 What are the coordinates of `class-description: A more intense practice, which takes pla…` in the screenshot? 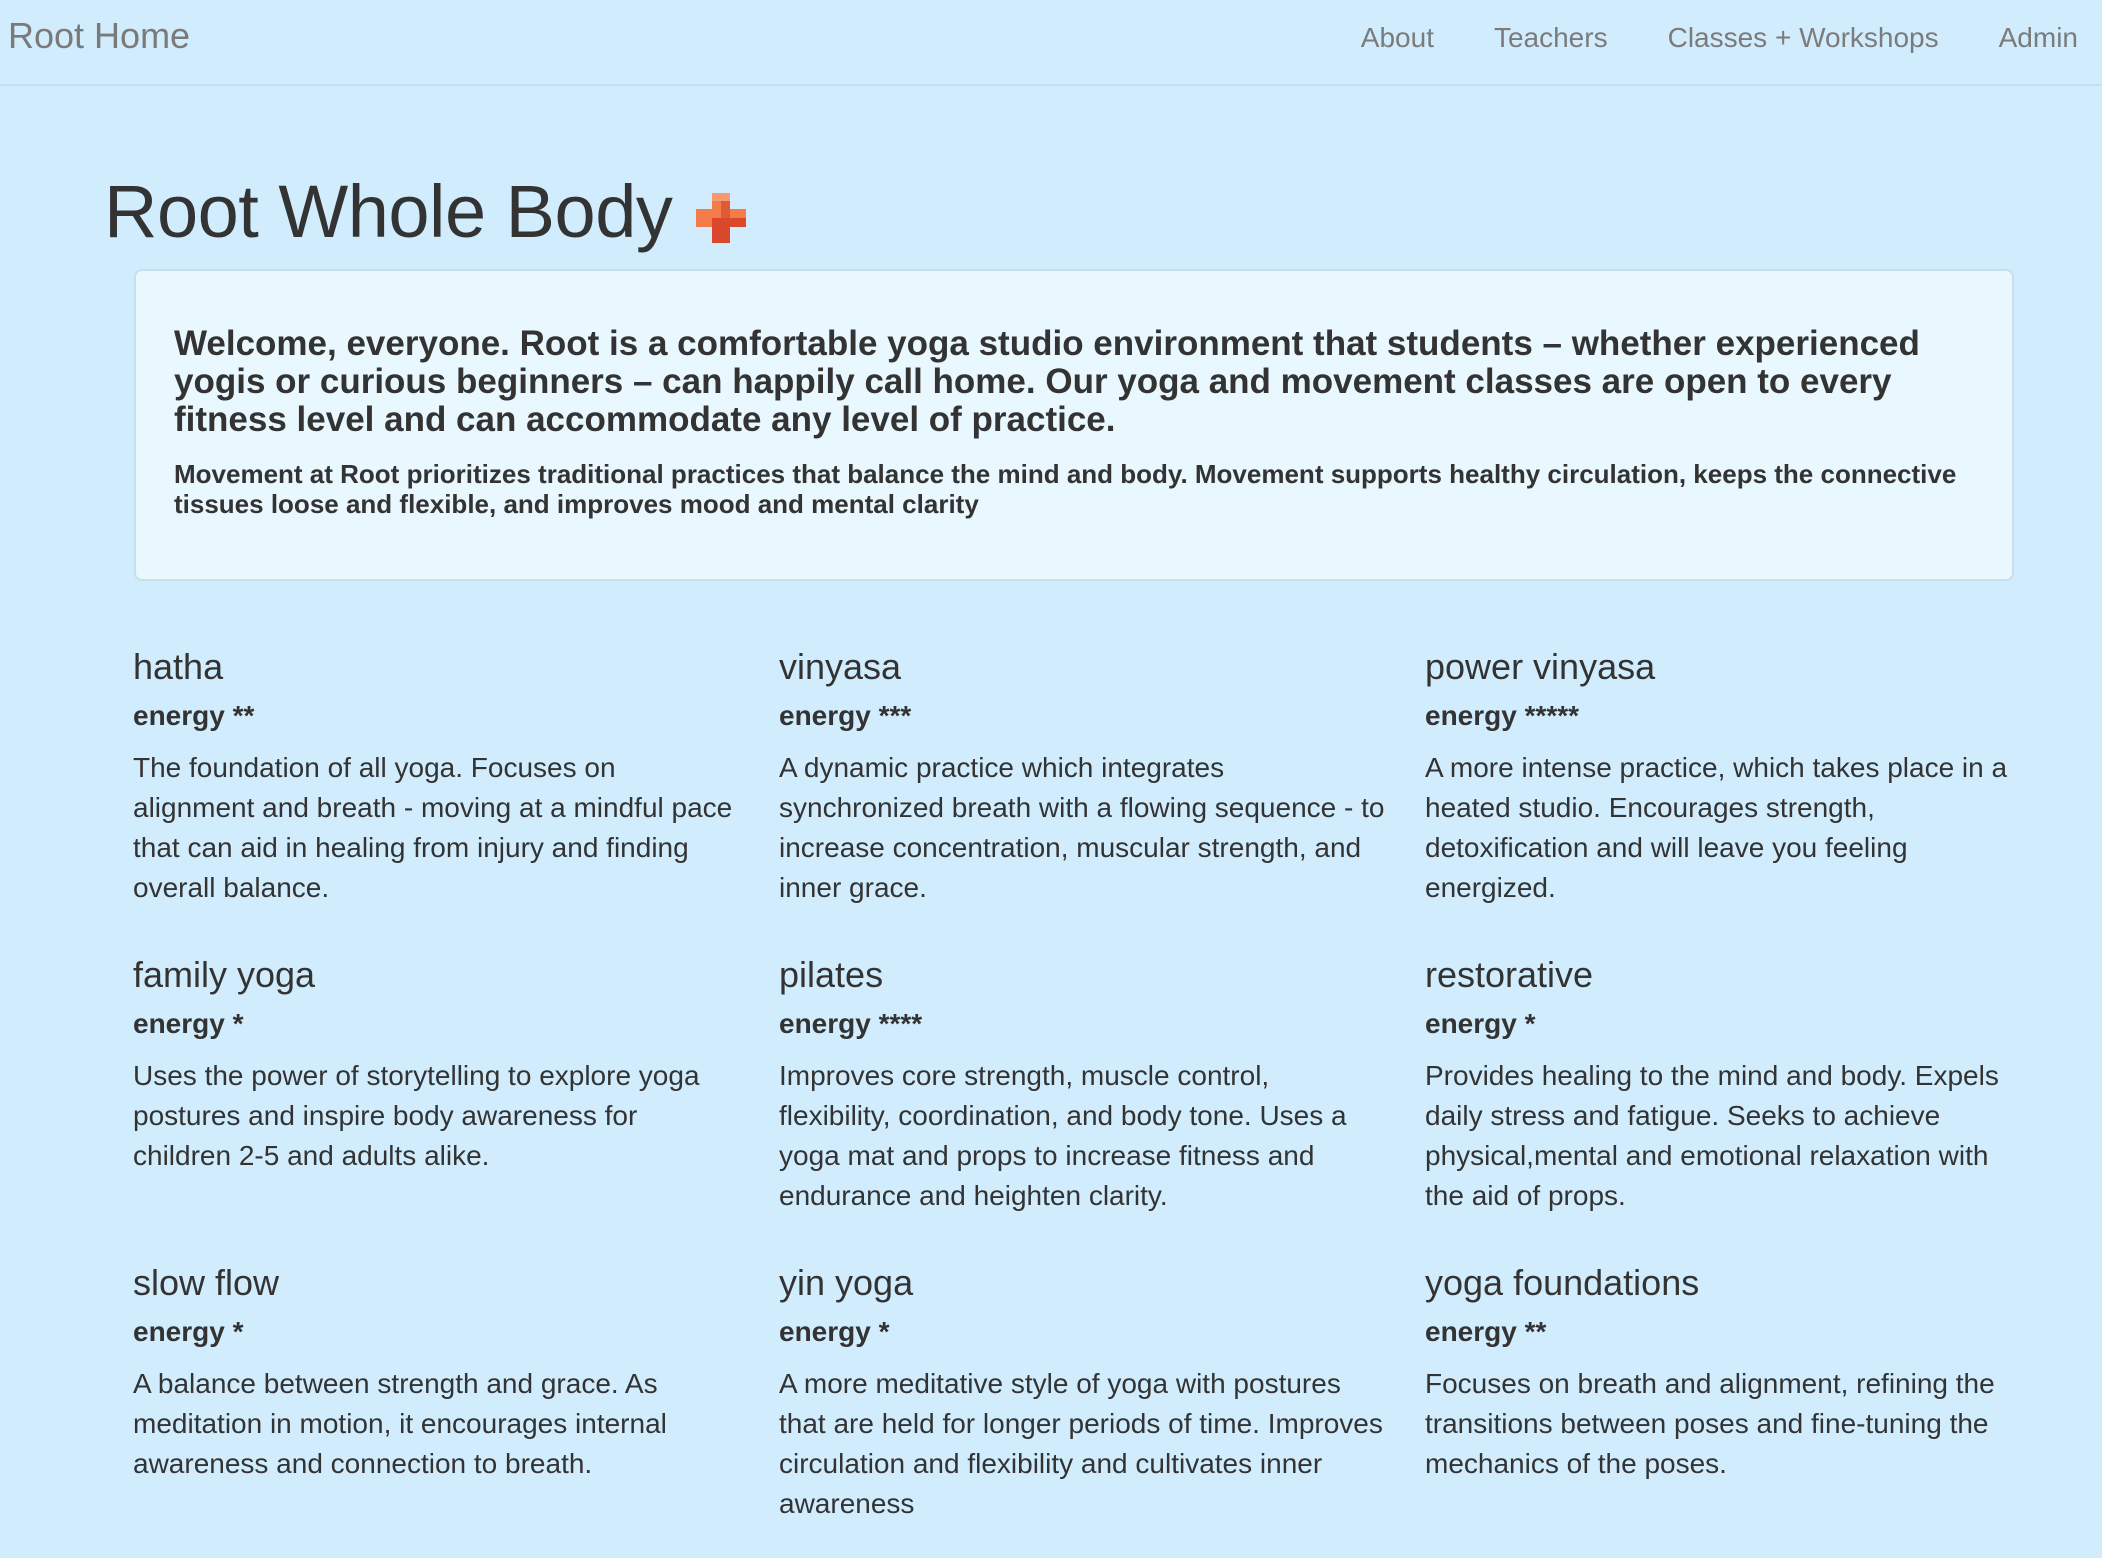 It's located at (1716, 827).